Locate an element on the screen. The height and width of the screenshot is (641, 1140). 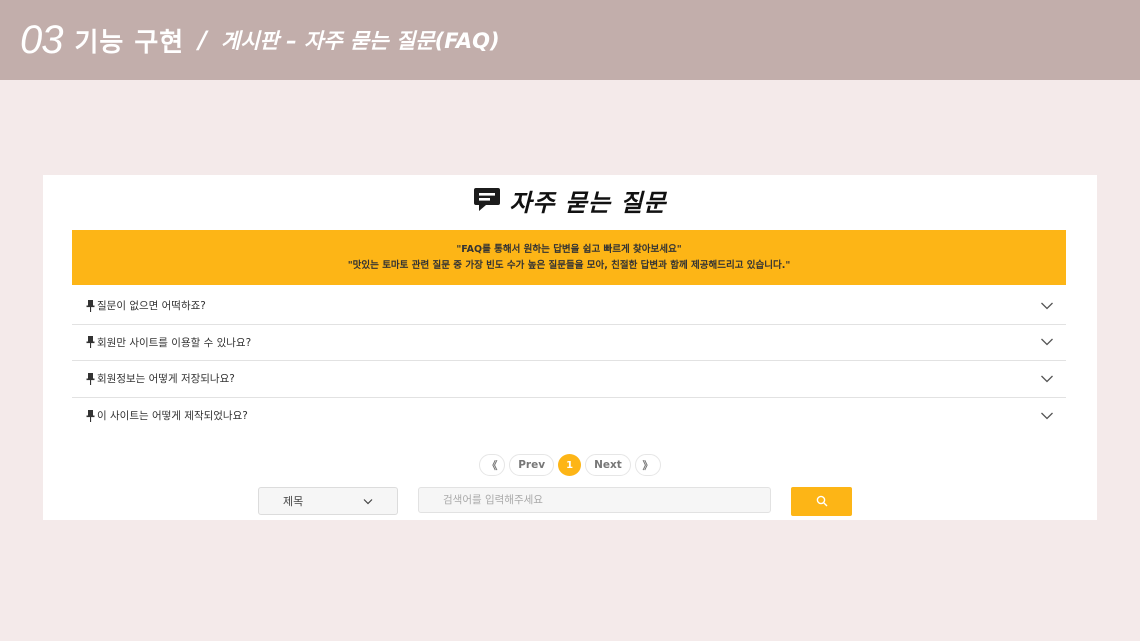
faq-item: 이 사이트는 어떻게 제작되었나요? is located at coordinates (569, 416).